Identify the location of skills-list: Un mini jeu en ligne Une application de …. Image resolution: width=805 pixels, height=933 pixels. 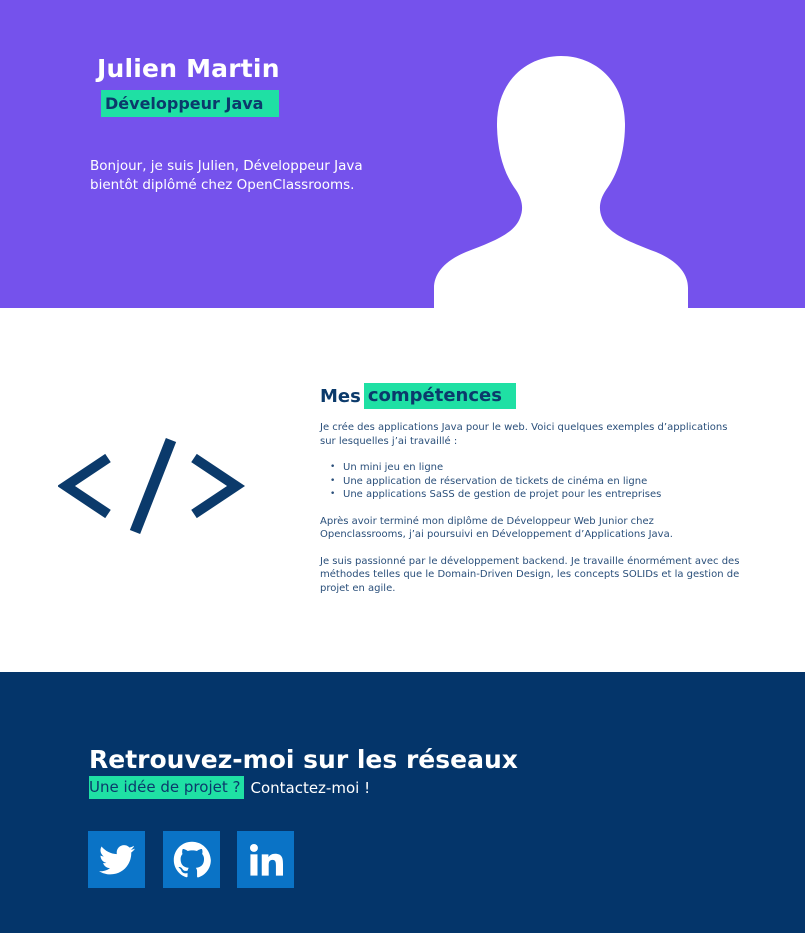
(535, 481).